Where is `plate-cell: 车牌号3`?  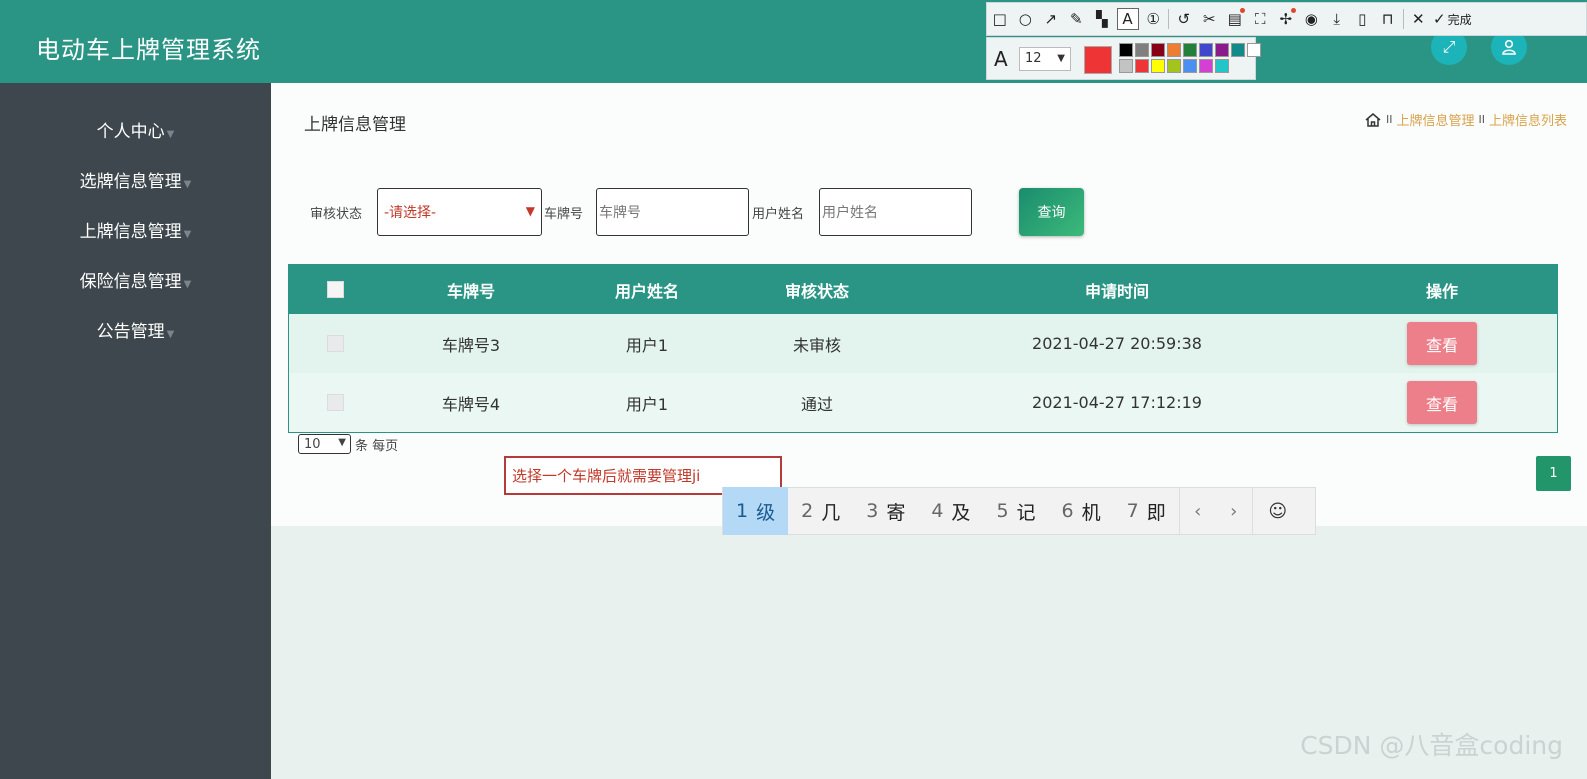 plate-cell: 车牌号3 is located at coordinates (471, 345).